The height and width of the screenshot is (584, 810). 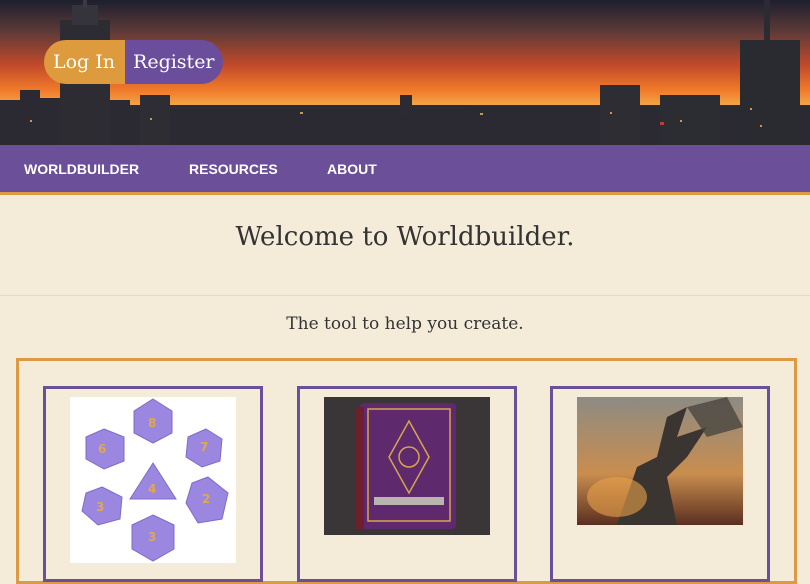 I want to click on auth-buttons: Log In Register, so click(x=133, y=62).